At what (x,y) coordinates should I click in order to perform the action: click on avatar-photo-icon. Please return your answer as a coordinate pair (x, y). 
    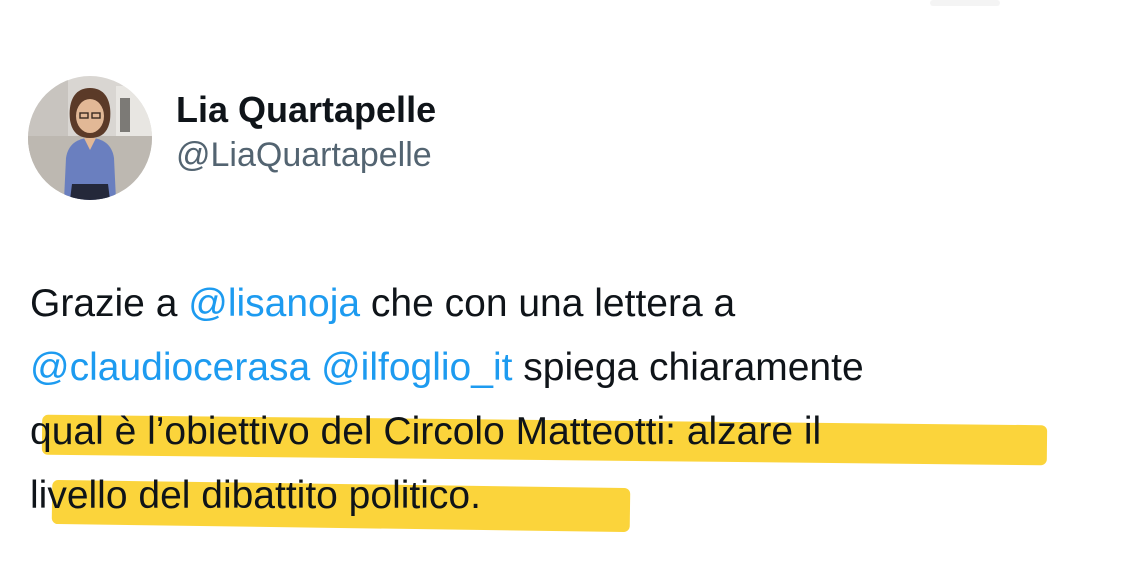
    Looking at the image, I should click on (90, 138).